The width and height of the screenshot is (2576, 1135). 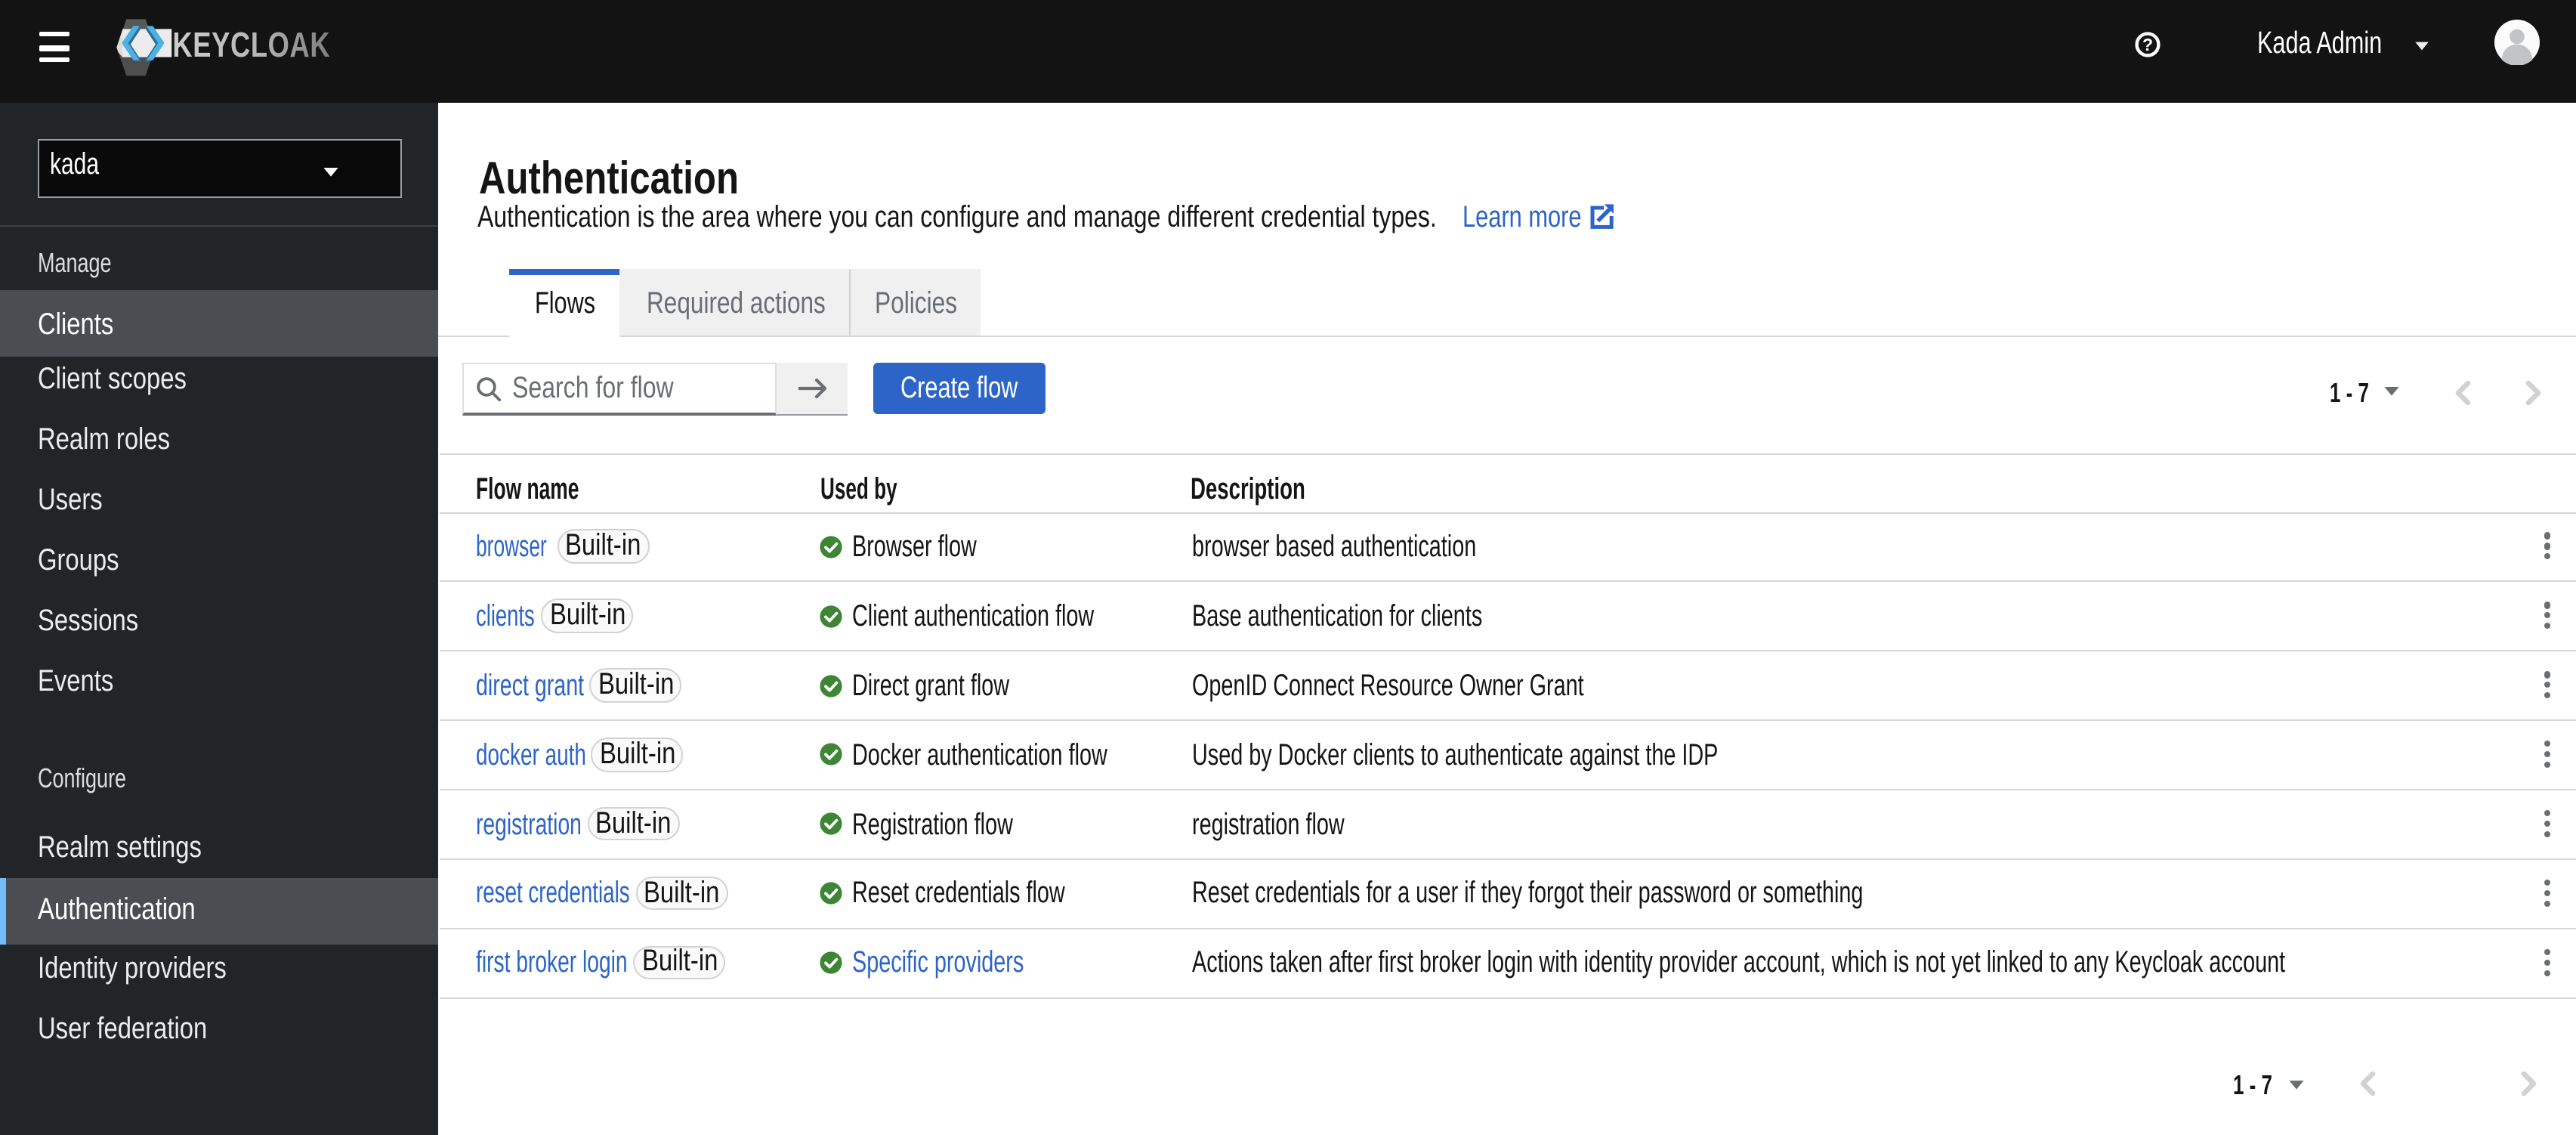 What do you see at coordinates (251, 44) in the screenshot?
I see `svg-text: KEYCLOAK` at bounding box center [251, 44].